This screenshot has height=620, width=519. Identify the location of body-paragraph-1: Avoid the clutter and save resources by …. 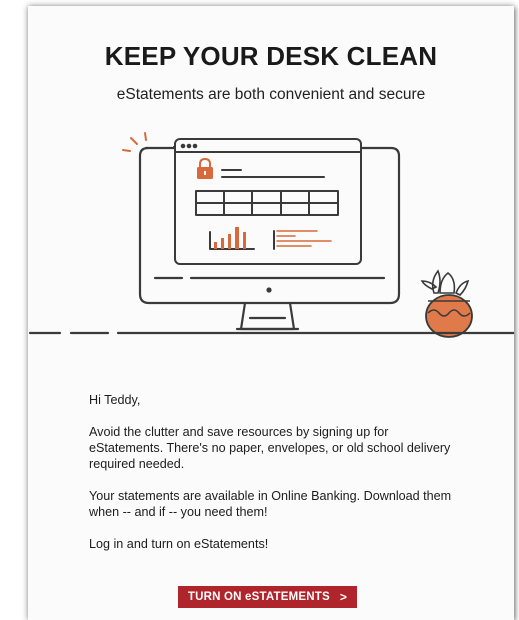
(270, 448).